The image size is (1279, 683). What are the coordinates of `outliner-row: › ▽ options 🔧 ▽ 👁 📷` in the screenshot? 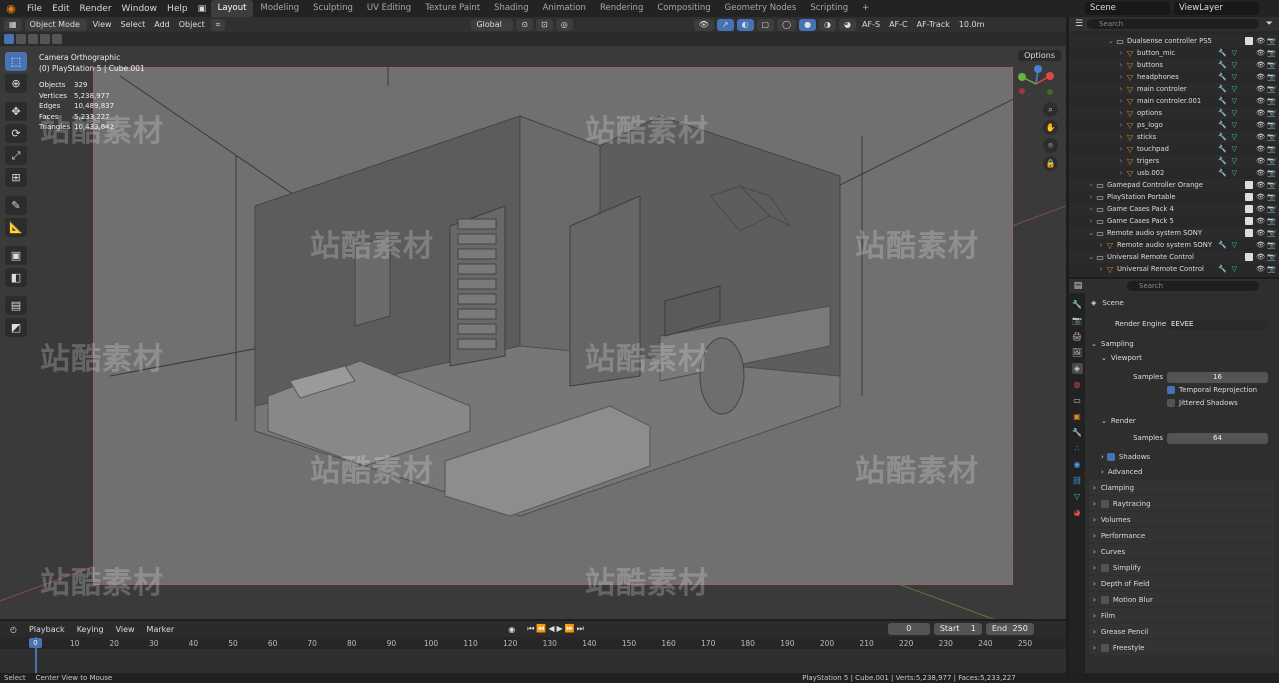 It's located at (1174, 113).